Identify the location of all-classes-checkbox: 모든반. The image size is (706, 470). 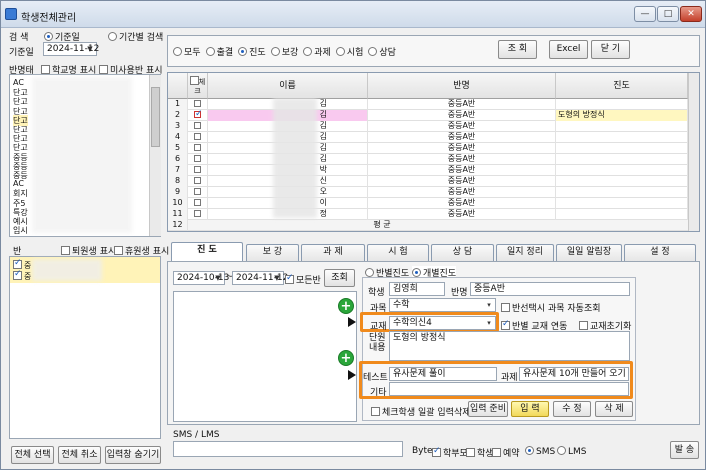
(303, 279).